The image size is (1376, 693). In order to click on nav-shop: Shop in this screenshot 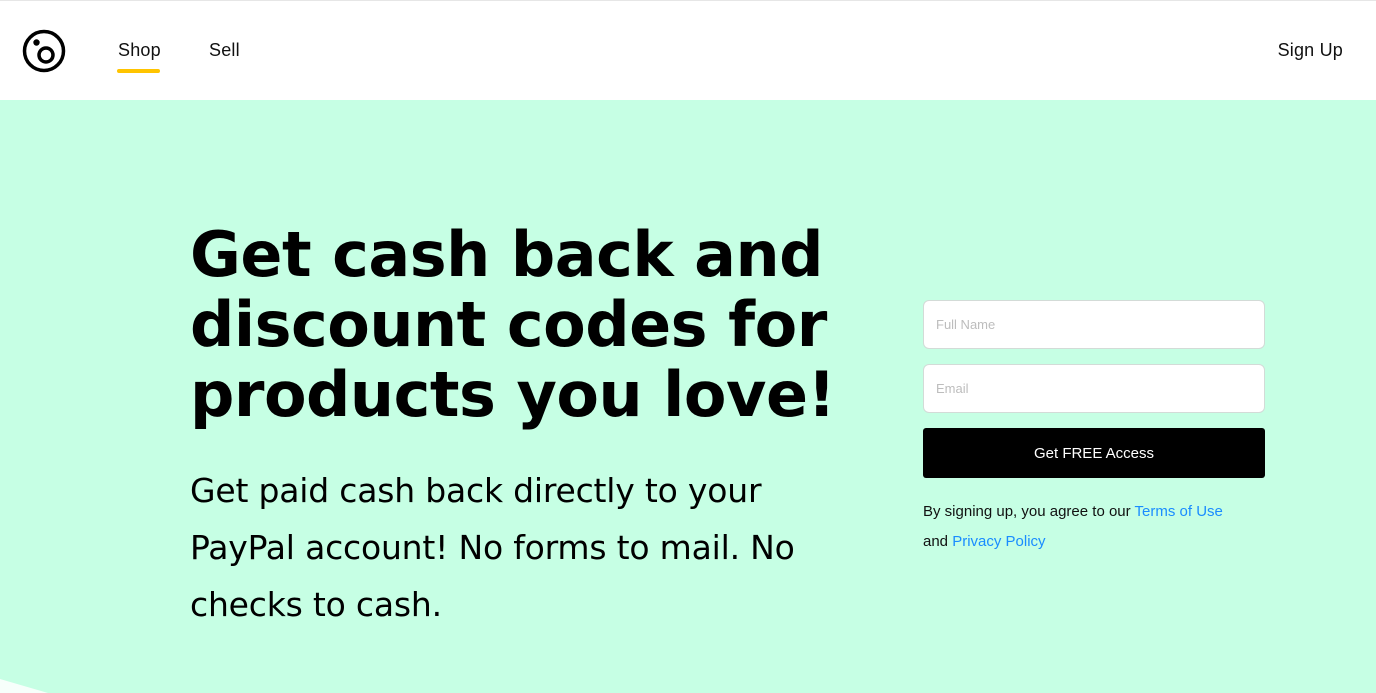, I will do `click(139, 50)`.